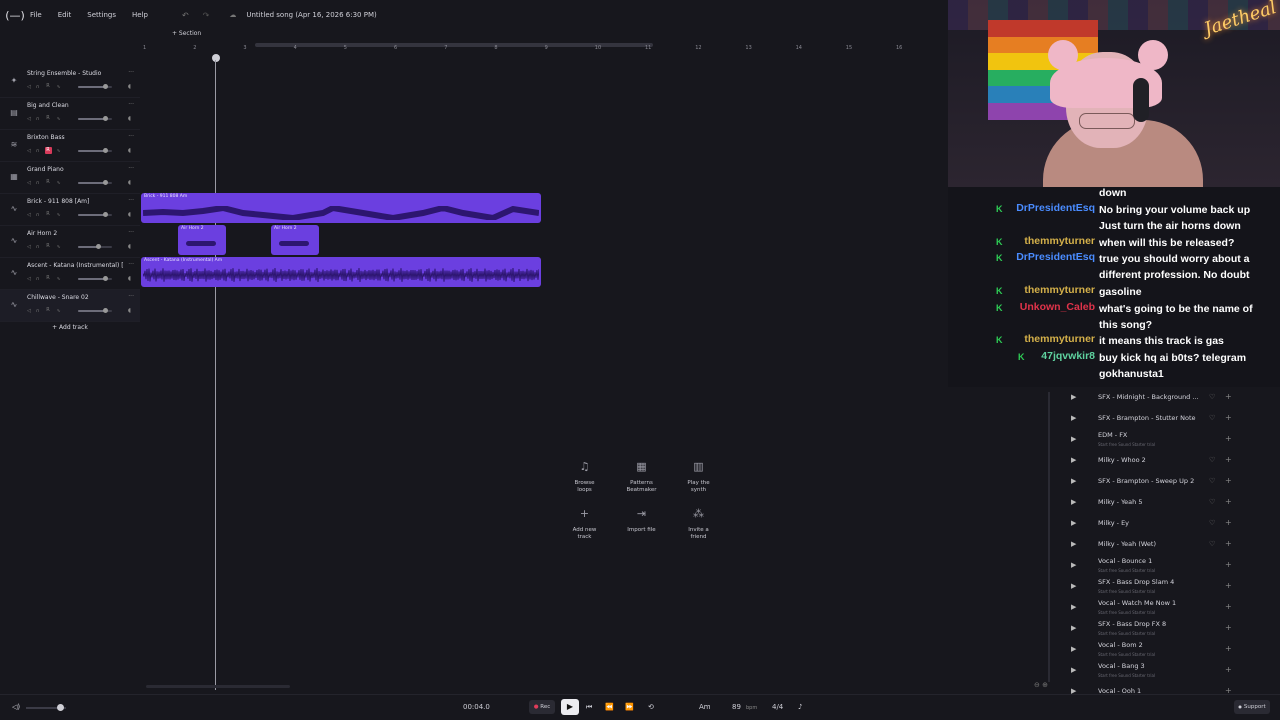  What do you see at coordinates (1153, 603) in the screenshot?
I see `sound-name: Vocal - Watch Me Now 1` at bounding box center [1153, 603].